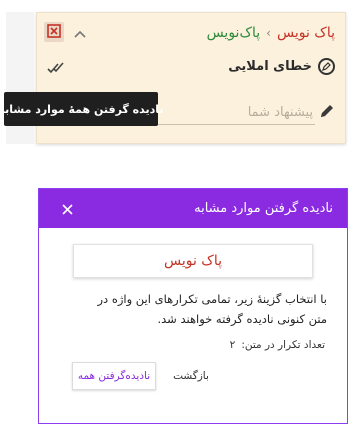 The width and height of the screenshot is (363, 431). I want to click on close-button, so click(67, 209).